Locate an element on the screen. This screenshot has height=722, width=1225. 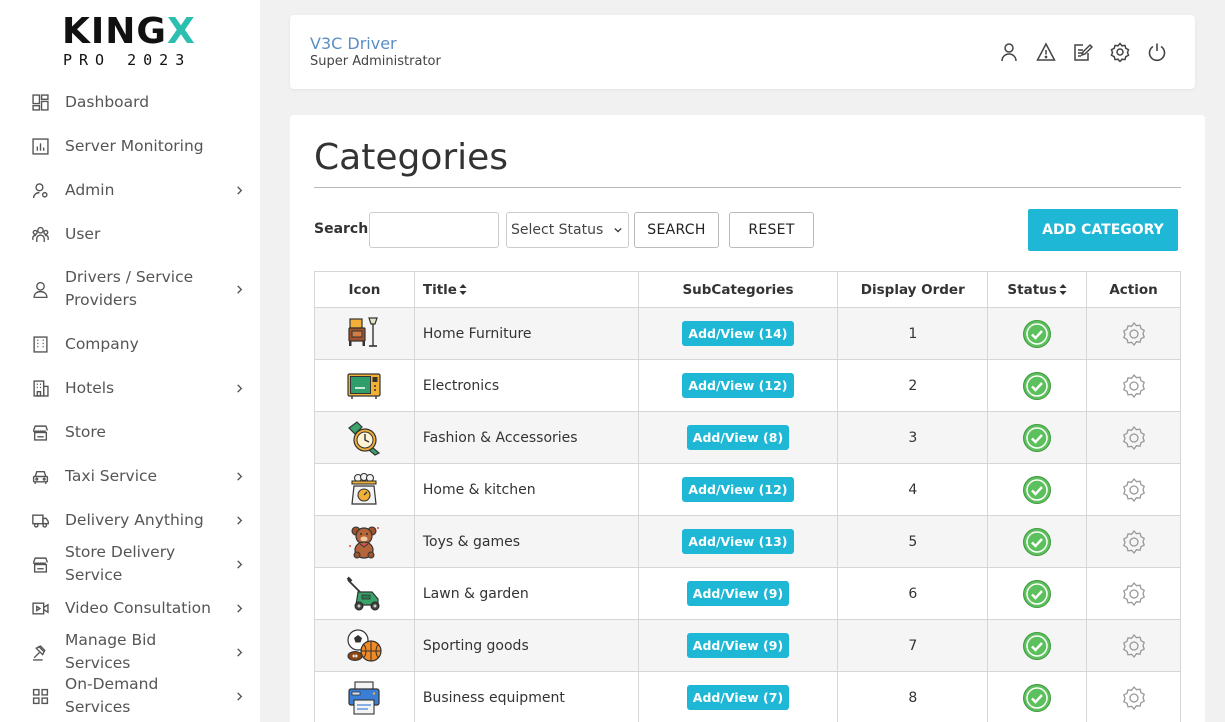
sidebar-item-label: Delivery Anything is located at coordinates (134, 519).